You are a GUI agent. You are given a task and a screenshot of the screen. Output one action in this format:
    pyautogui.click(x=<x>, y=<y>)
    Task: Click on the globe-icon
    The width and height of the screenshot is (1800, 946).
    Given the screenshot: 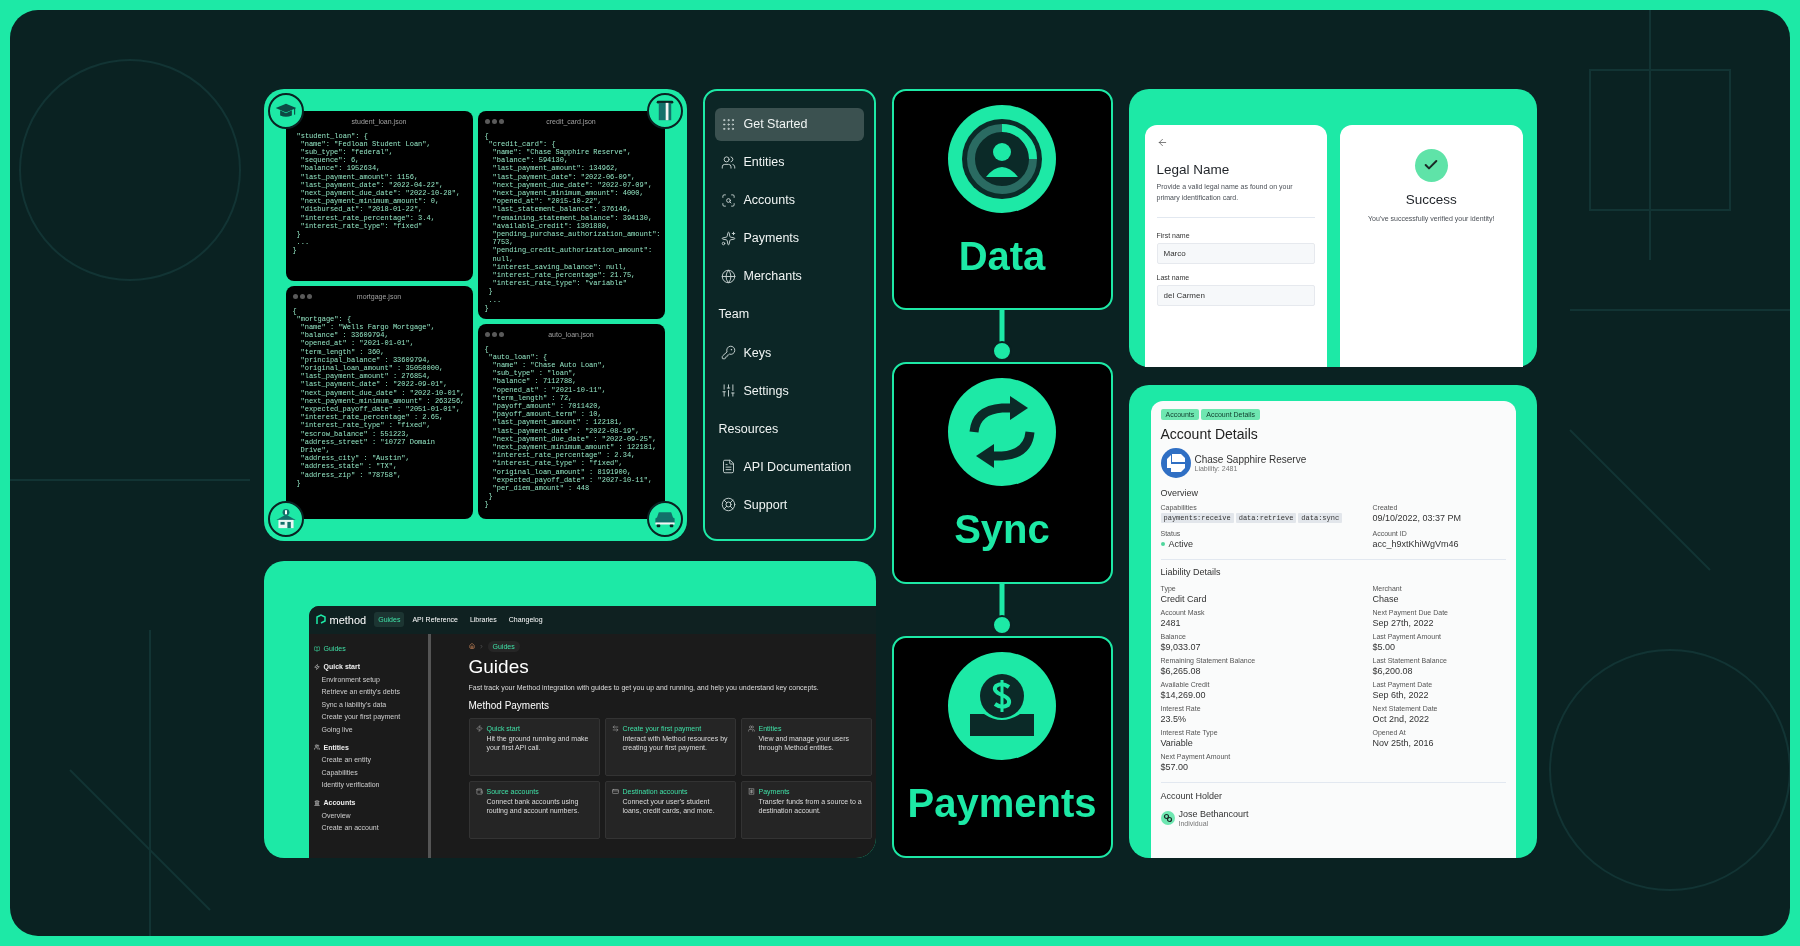 What is the action you would take?
    pyautogui.click(x=728, y=276)
    